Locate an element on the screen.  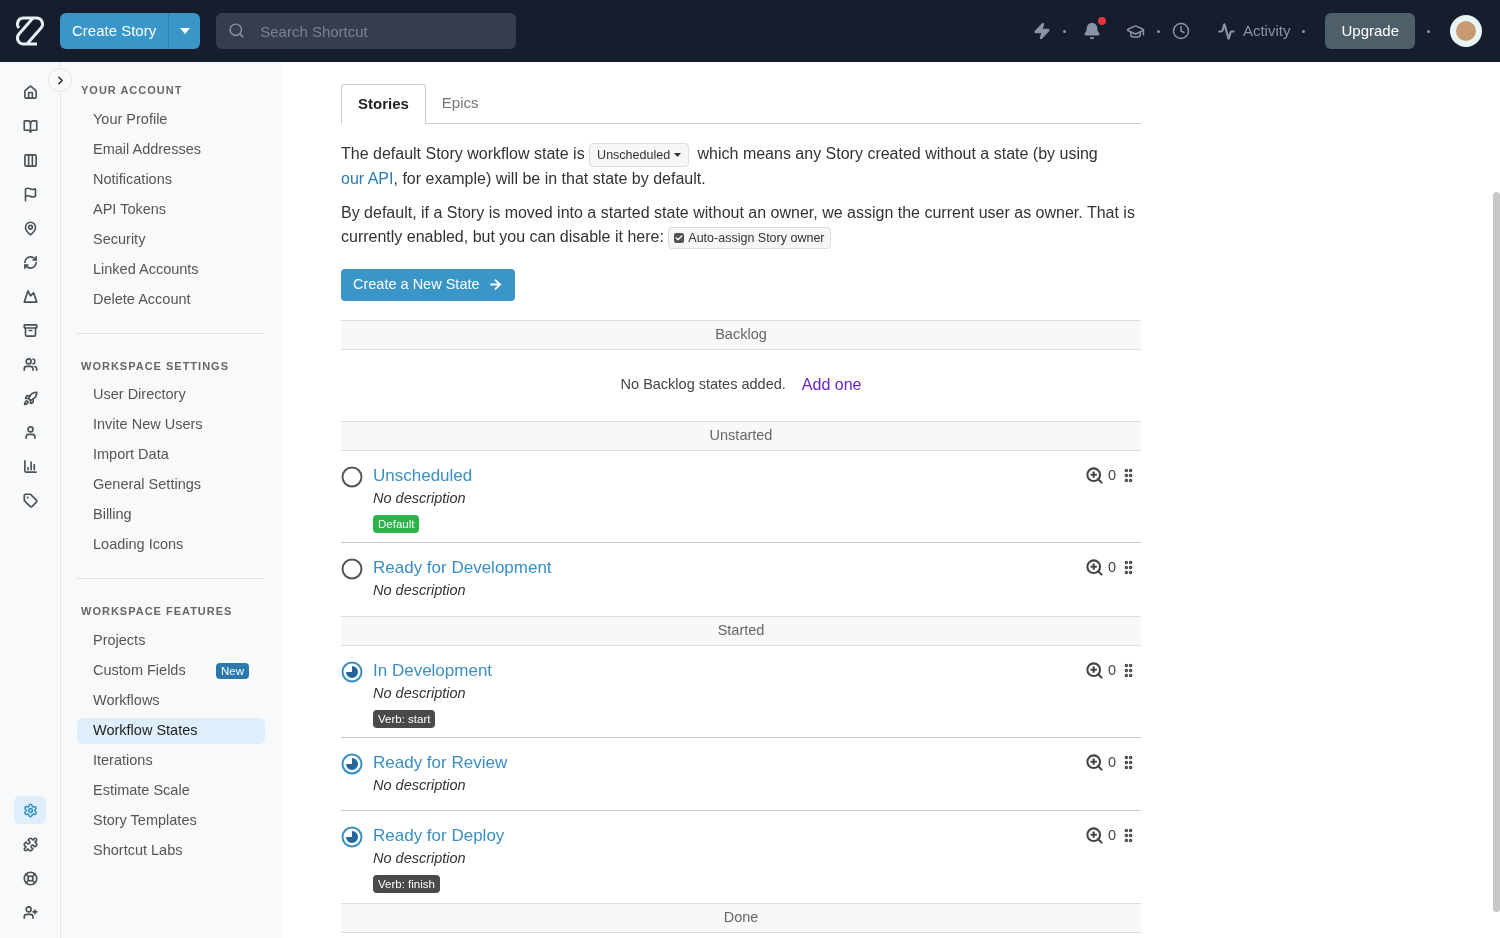
clock-icon is located at coordinates (1180, 31).